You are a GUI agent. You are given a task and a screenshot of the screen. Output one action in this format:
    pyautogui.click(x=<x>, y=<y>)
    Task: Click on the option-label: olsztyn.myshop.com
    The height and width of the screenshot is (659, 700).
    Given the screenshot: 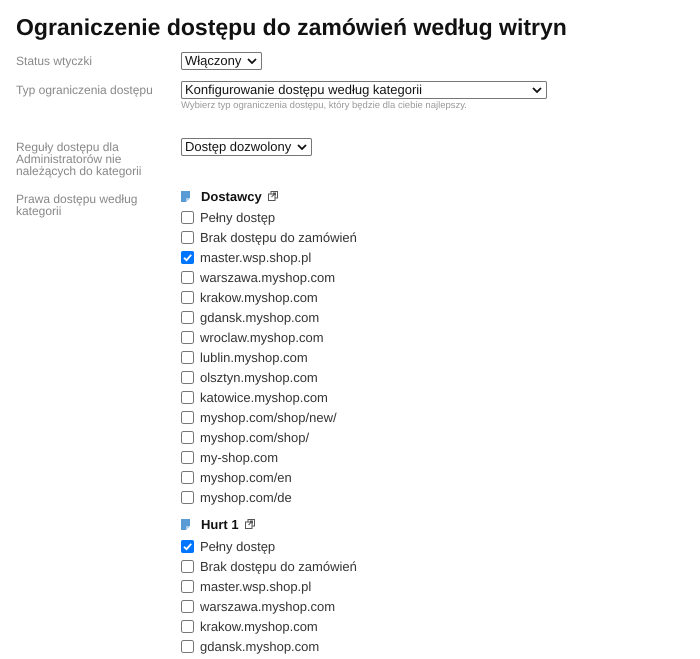 What is the action you would take?
    pyautogui.click(x=259, y=377)
    